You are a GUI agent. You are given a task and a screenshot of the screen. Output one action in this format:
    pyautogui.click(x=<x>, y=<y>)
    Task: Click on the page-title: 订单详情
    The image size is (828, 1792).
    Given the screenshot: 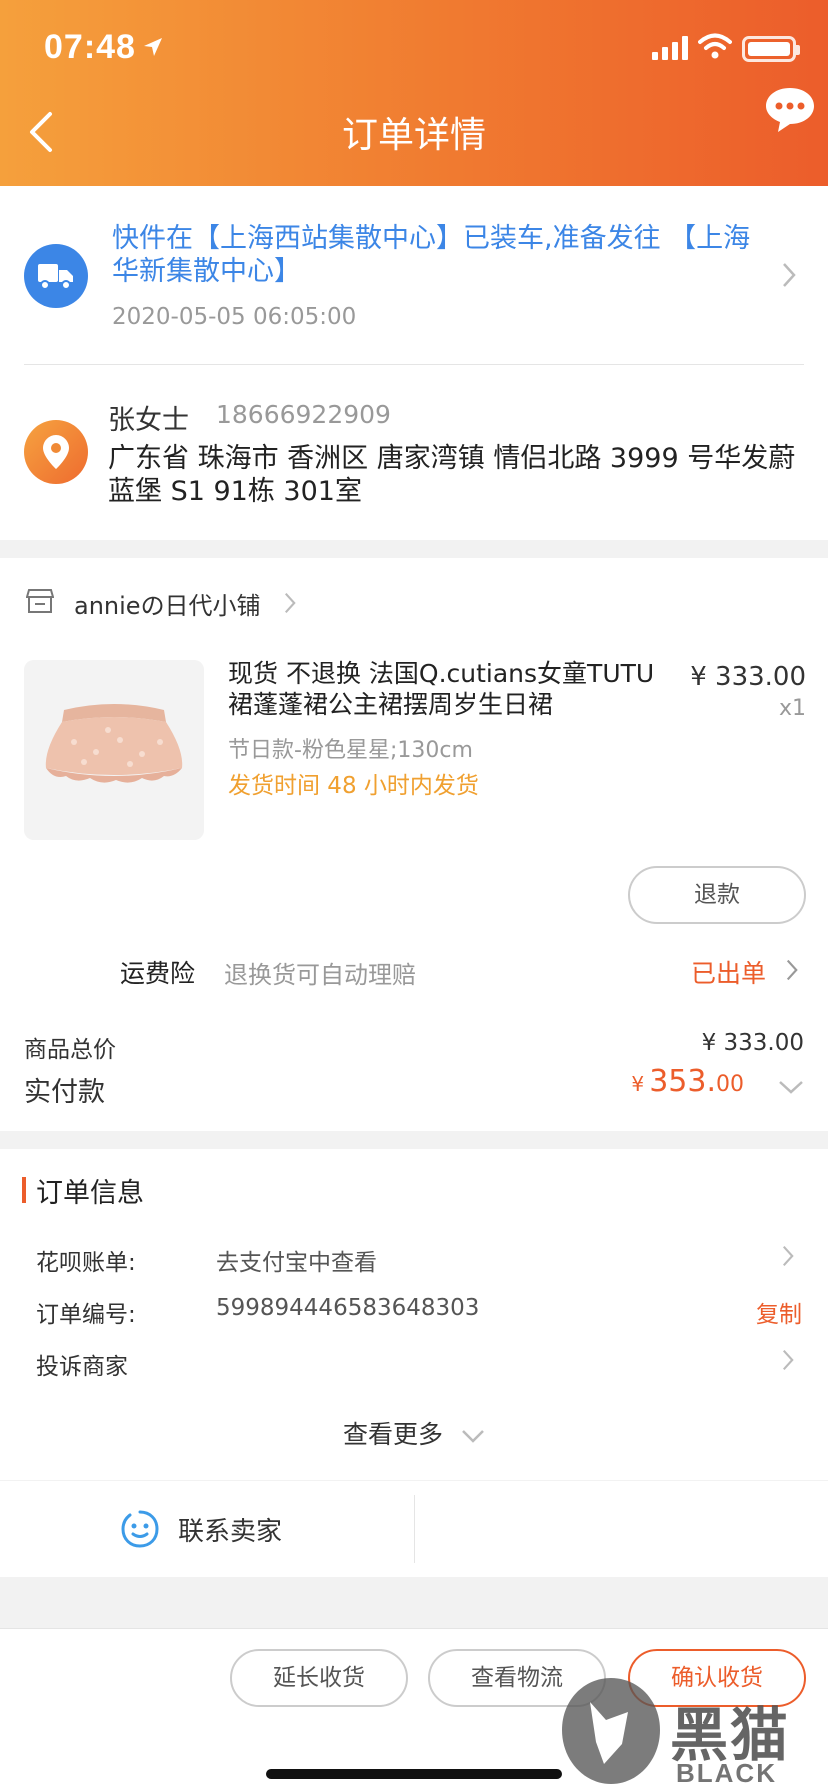 What is the action you would take?
    pyautogui.click(x=413, y=135)
    